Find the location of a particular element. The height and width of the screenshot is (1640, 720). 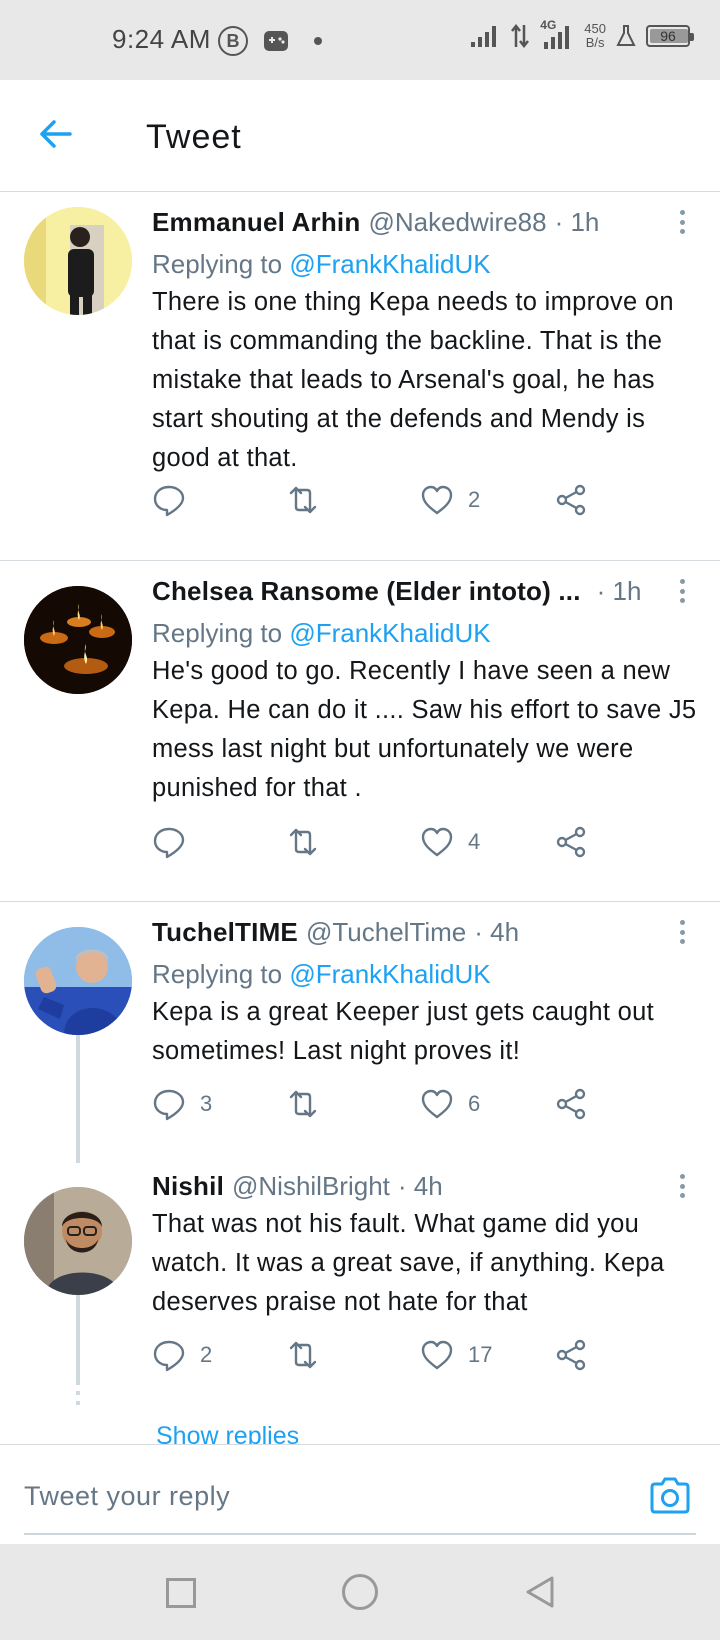

reply-button: 2 is located at coordinates (182, 1355).